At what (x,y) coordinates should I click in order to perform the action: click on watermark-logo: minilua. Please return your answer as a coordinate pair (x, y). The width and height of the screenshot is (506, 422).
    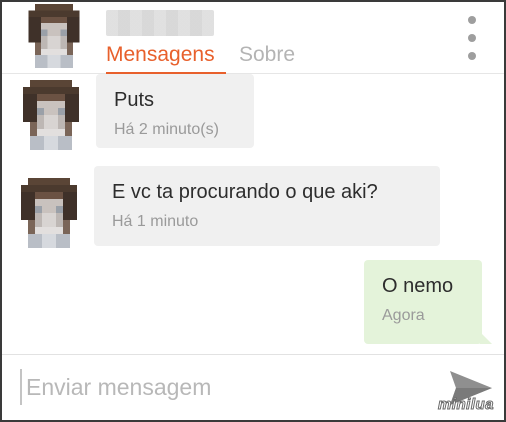
    Looking at the image, I should click on (466, 405).